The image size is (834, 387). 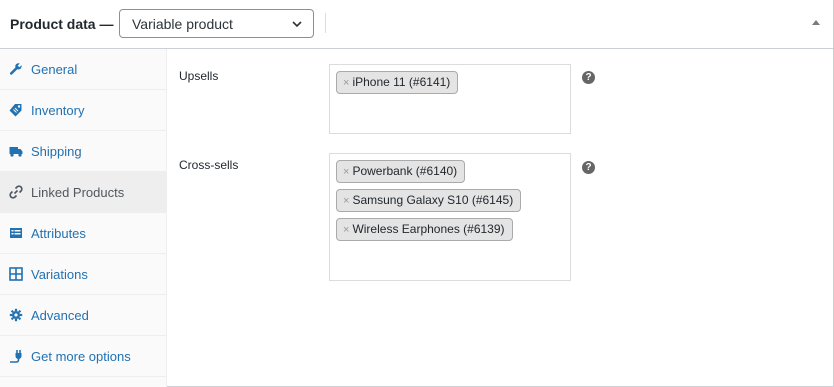 I want to click on upsells-label: Upsells, so click(x=199, y=76).